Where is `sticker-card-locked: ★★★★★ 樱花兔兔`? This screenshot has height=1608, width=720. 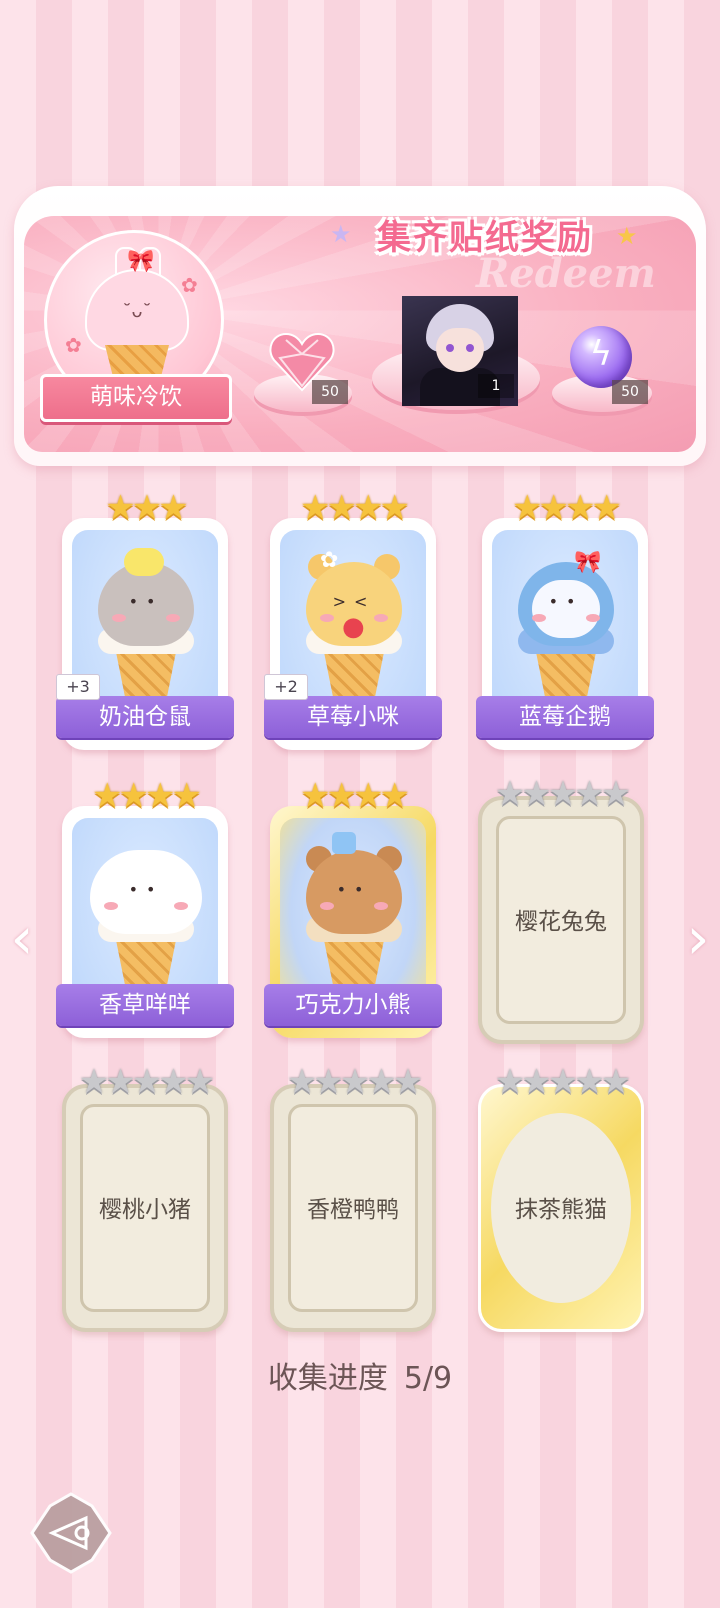 sticker-card-locked: ★★★★★ 樱花兔兔 is located at coordinates (561, 910).